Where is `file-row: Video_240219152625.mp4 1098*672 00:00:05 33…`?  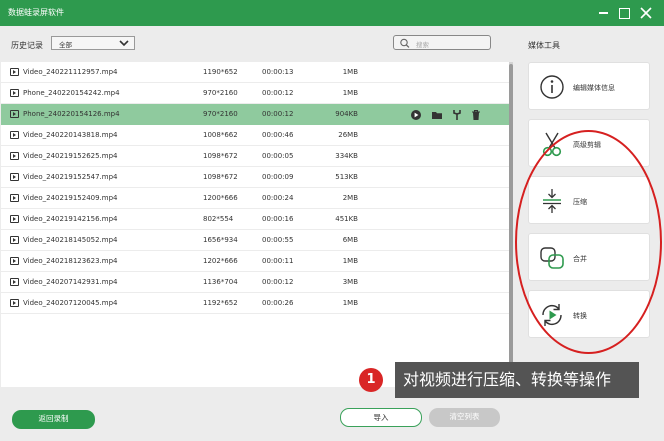 file-row: Video_240219152625.mp4 1098*672 00:00:05 33… is located at coordinates (255, 156).